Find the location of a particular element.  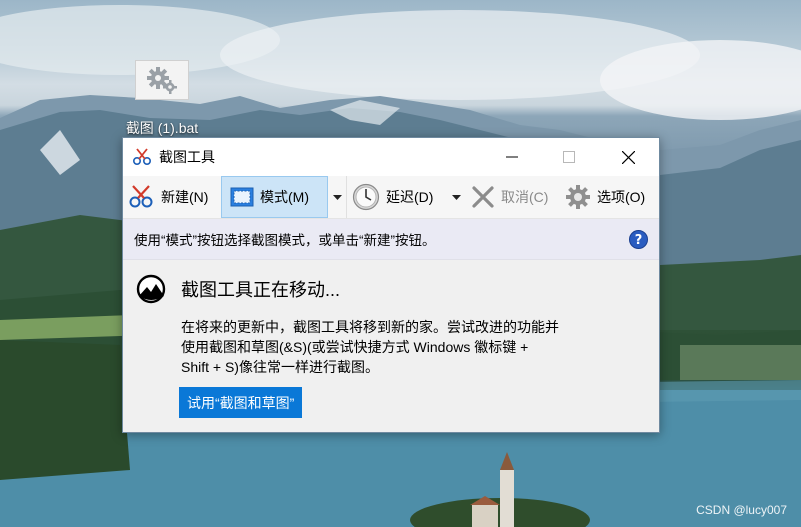

close-button is located at coordinates (628, 157).